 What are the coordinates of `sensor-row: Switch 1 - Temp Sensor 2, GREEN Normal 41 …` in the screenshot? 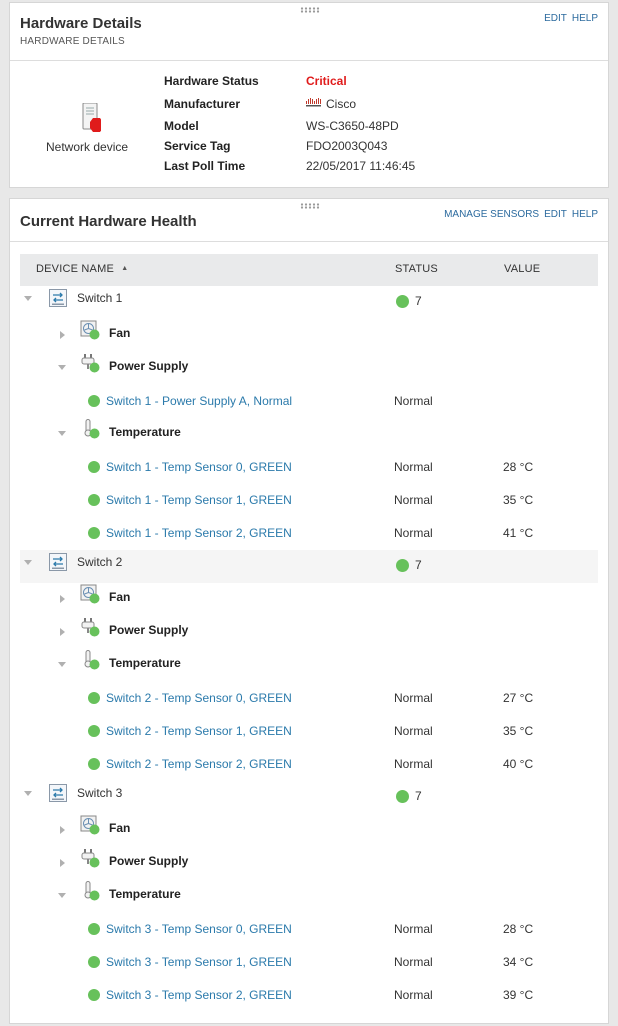 It's located at (309, 533).